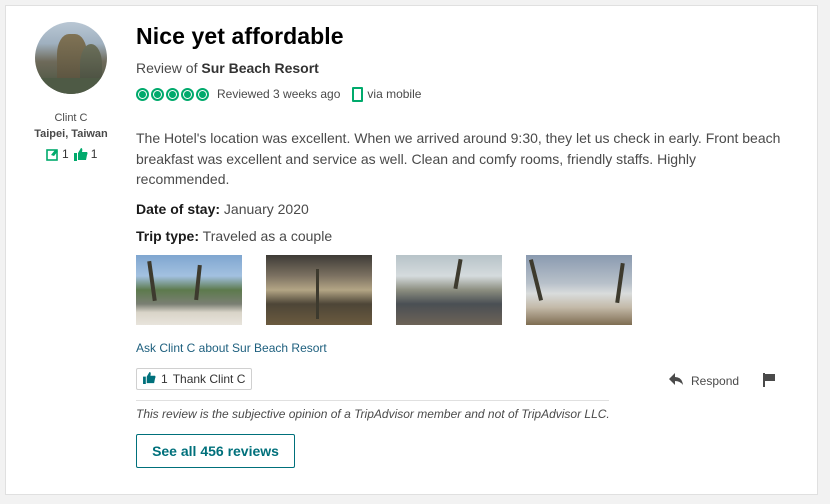 The image size is (830, 504). Describe the element at coordinates (319, 290) in the screenshot. I see `restaurant-photo` at that location.